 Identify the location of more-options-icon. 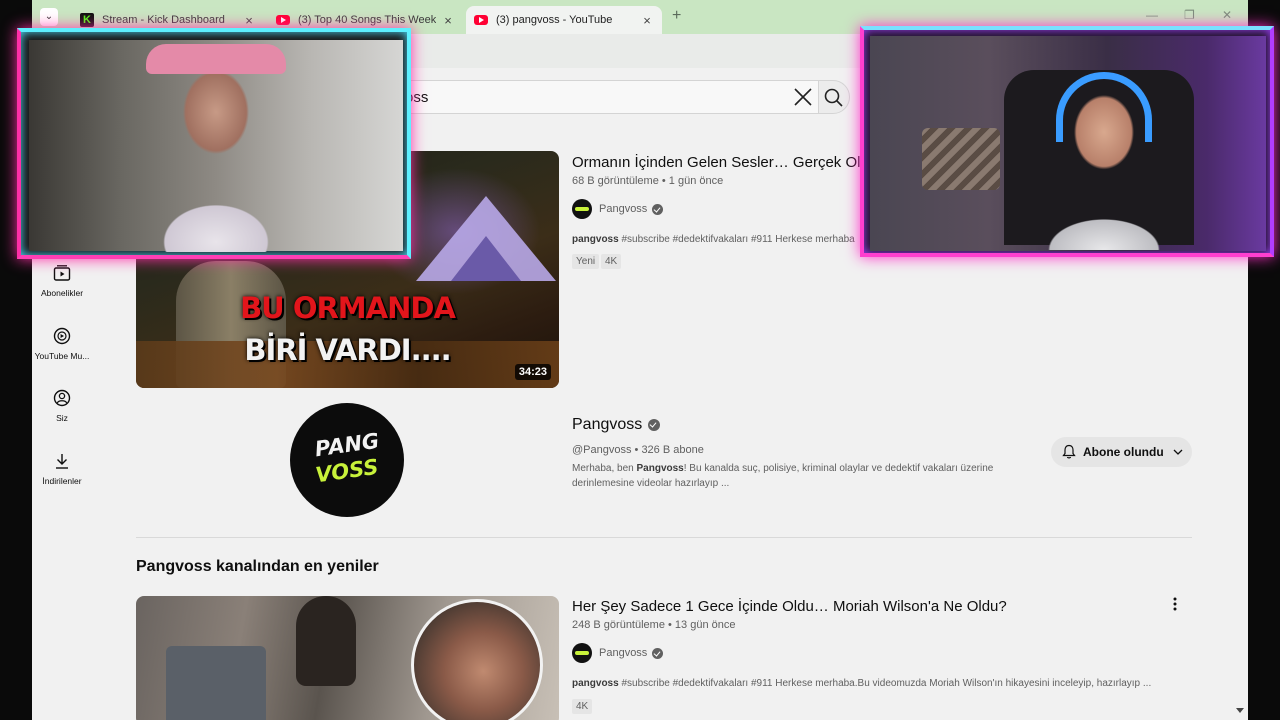
(1175, 604).